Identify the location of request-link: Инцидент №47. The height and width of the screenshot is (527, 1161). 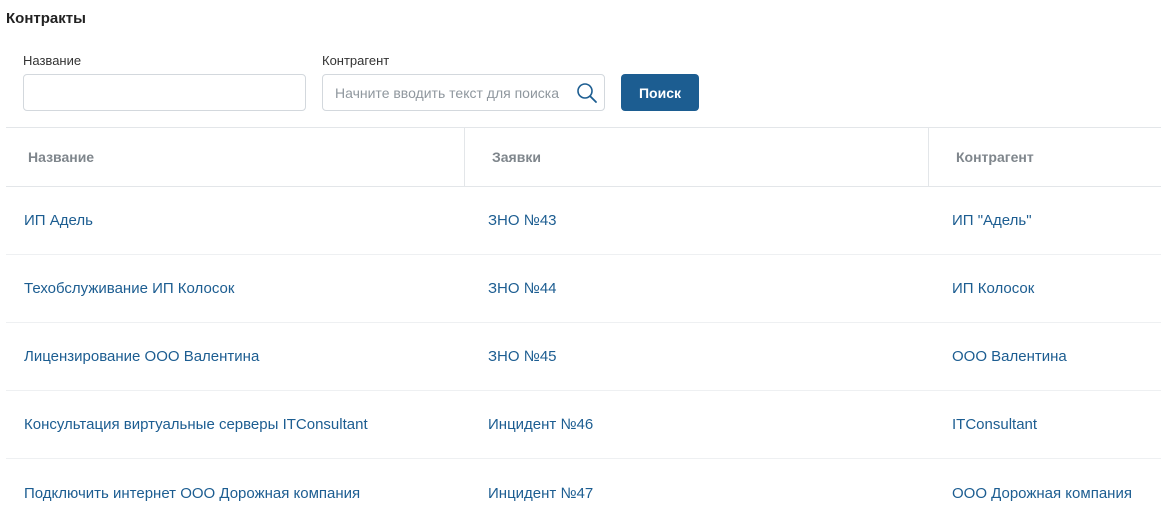
(540, 493).